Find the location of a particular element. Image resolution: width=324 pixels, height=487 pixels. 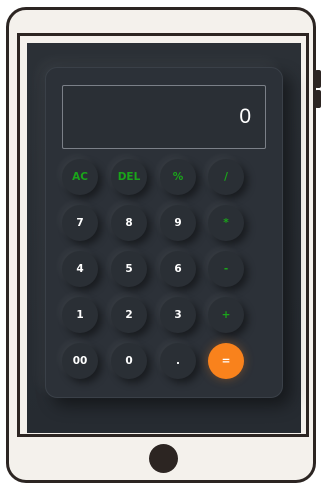

volume-up-button is located at coordinates (318, 79).